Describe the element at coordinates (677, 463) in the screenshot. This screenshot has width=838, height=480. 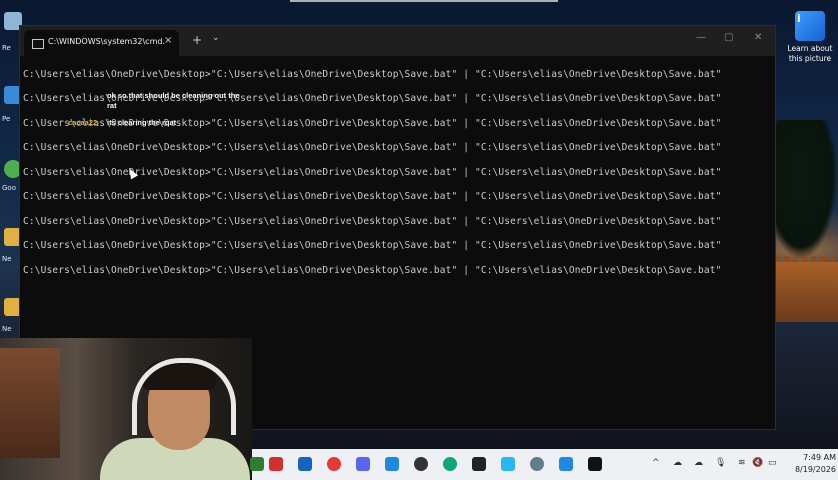
I see `onedrive-icon: ☁` at that location.